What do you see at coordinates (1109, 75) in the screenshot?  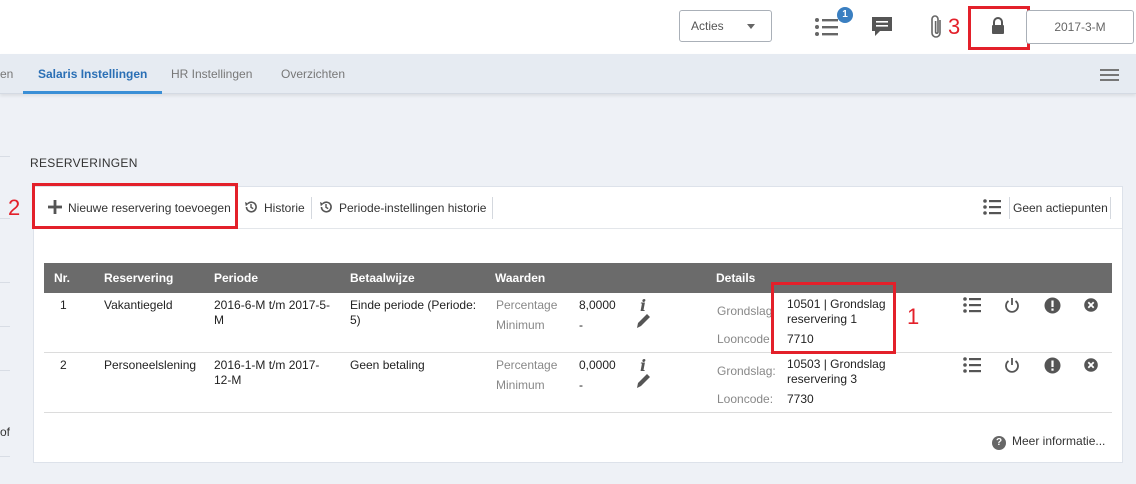 I see `hamburger-menu-icon` at bounding box center [1109, 75].